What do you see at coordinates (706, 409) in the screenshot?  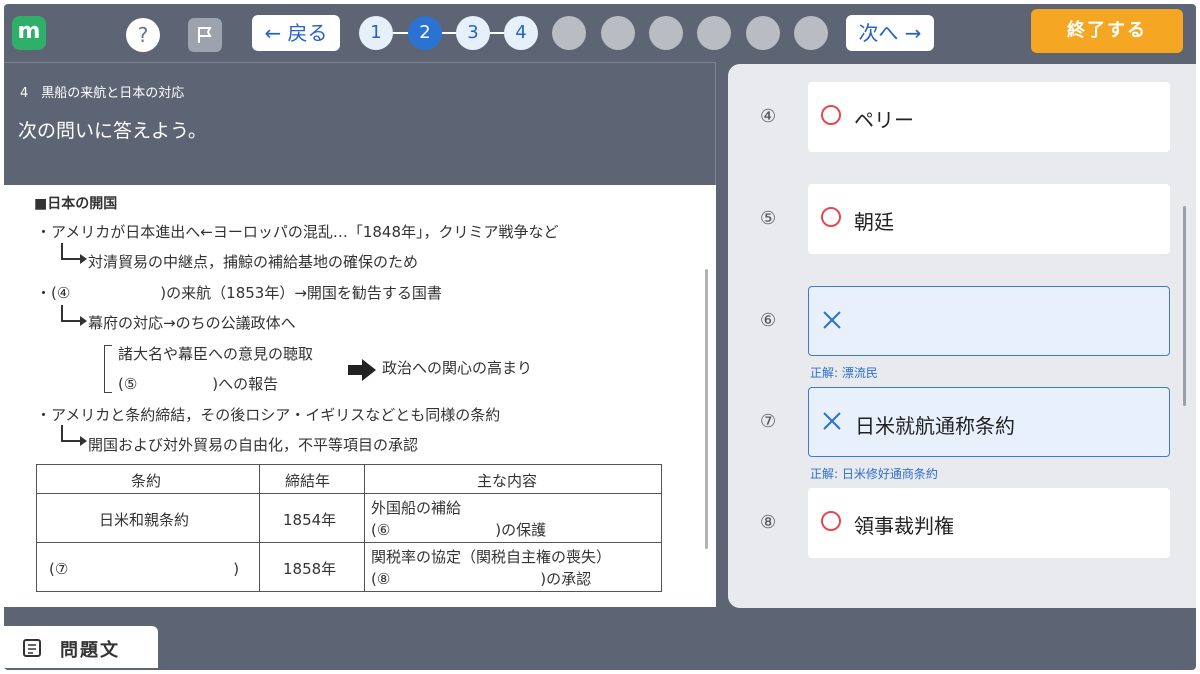 I see `document-scrollbar` at bounding box center [706, 409].